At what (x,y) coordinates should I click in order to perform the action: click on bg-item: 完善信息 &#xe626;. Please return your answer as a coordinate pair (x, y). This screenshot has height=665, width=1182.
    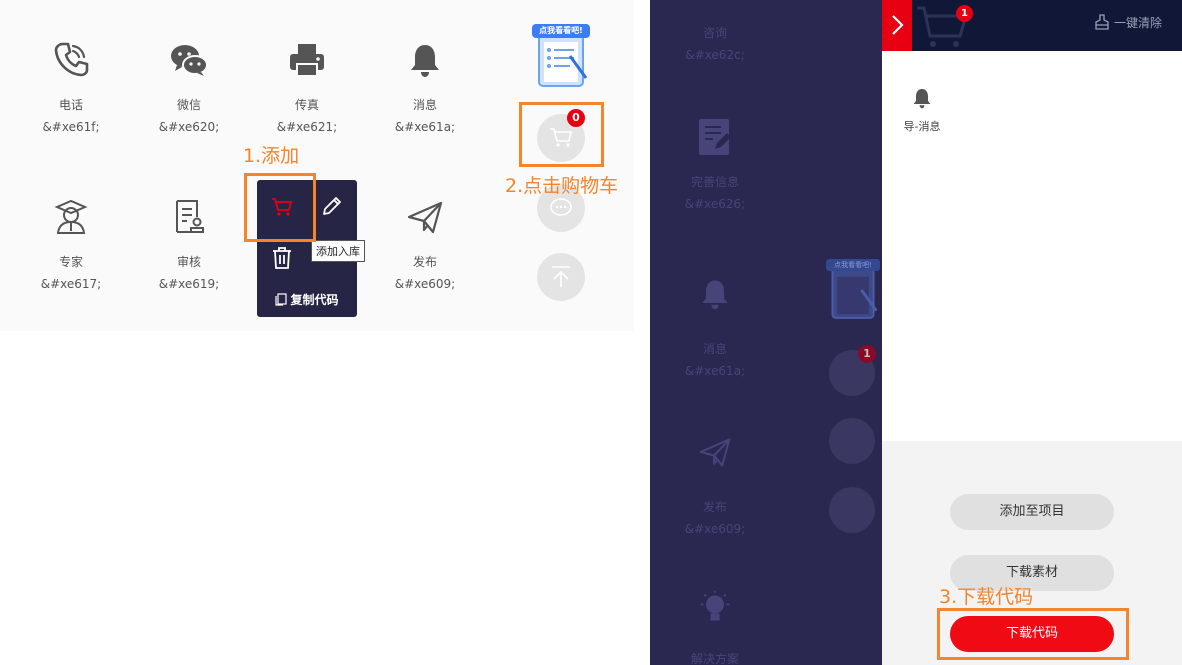
    Looking at the image, I should click on (715, 164).